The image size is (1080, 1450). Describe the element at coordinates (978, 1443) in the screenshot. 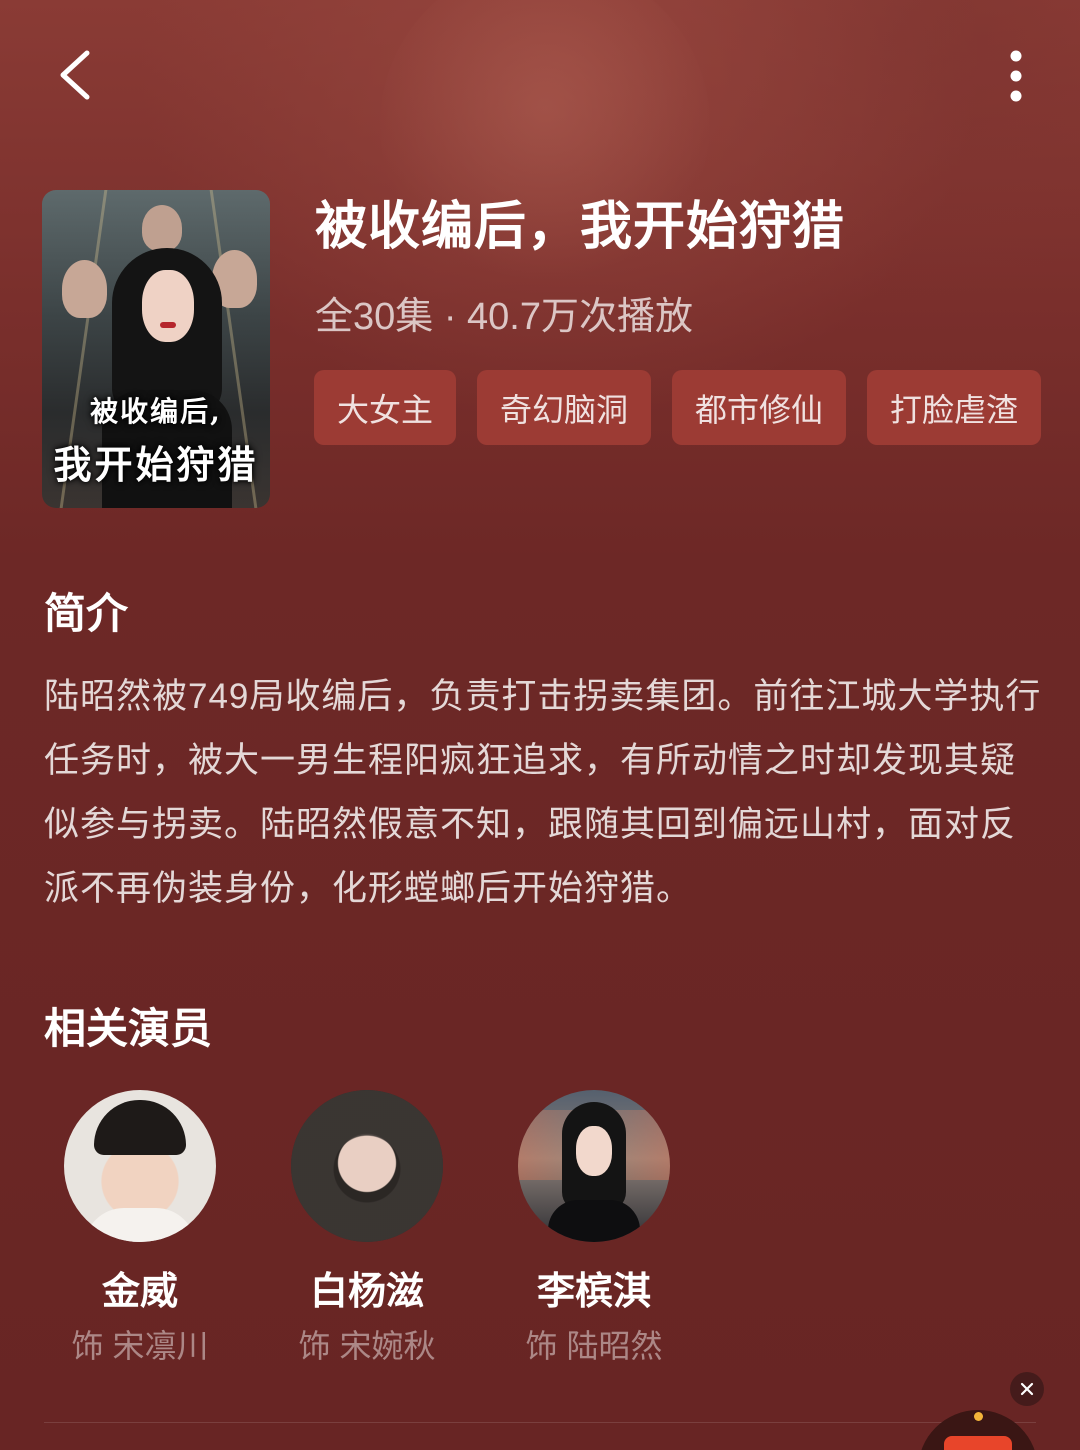

I see `red-packet-icon` at that location.